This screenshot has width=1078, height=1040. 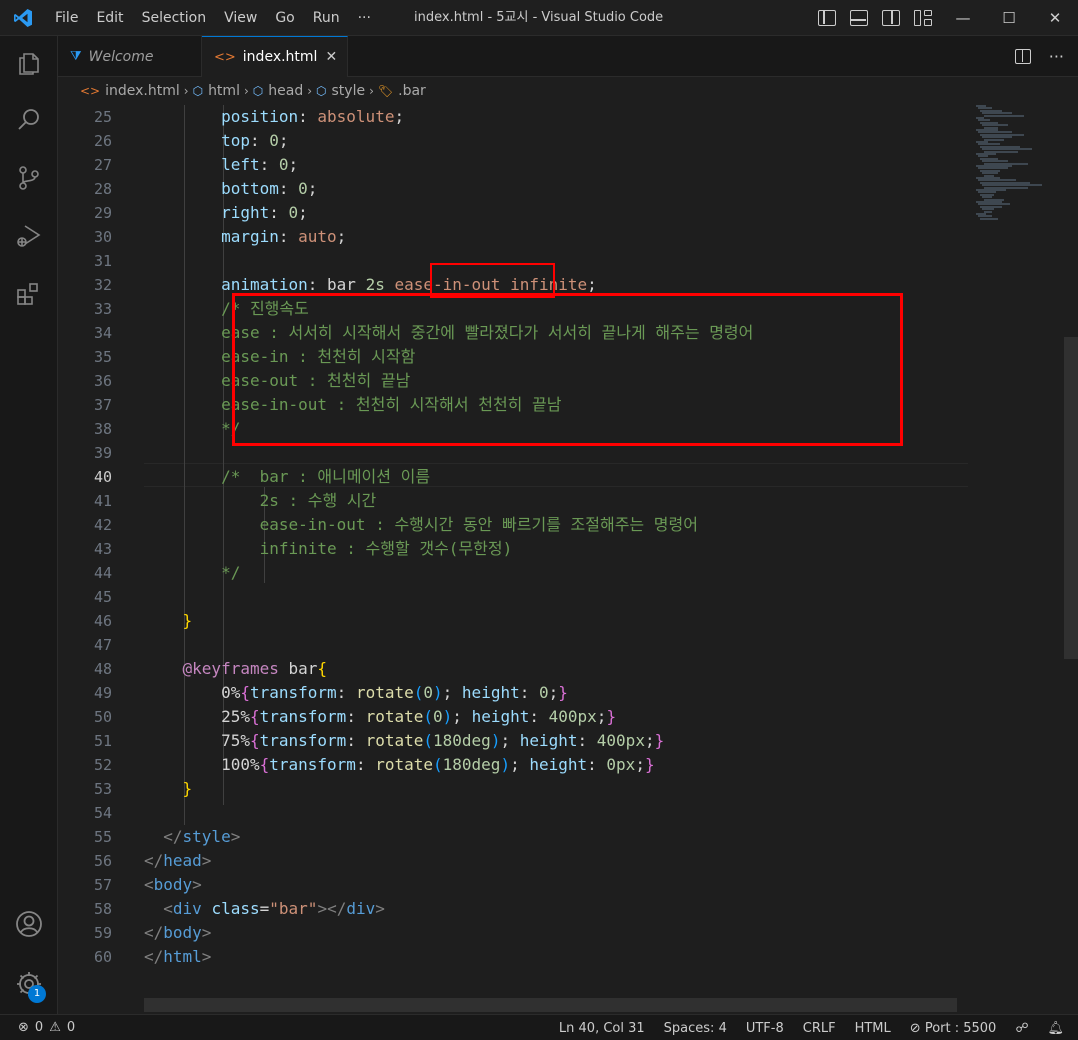 What do you see at coordinates (29, 178) in the screenshot?
I see `source-control-icon` at bounding box center [29, 178].